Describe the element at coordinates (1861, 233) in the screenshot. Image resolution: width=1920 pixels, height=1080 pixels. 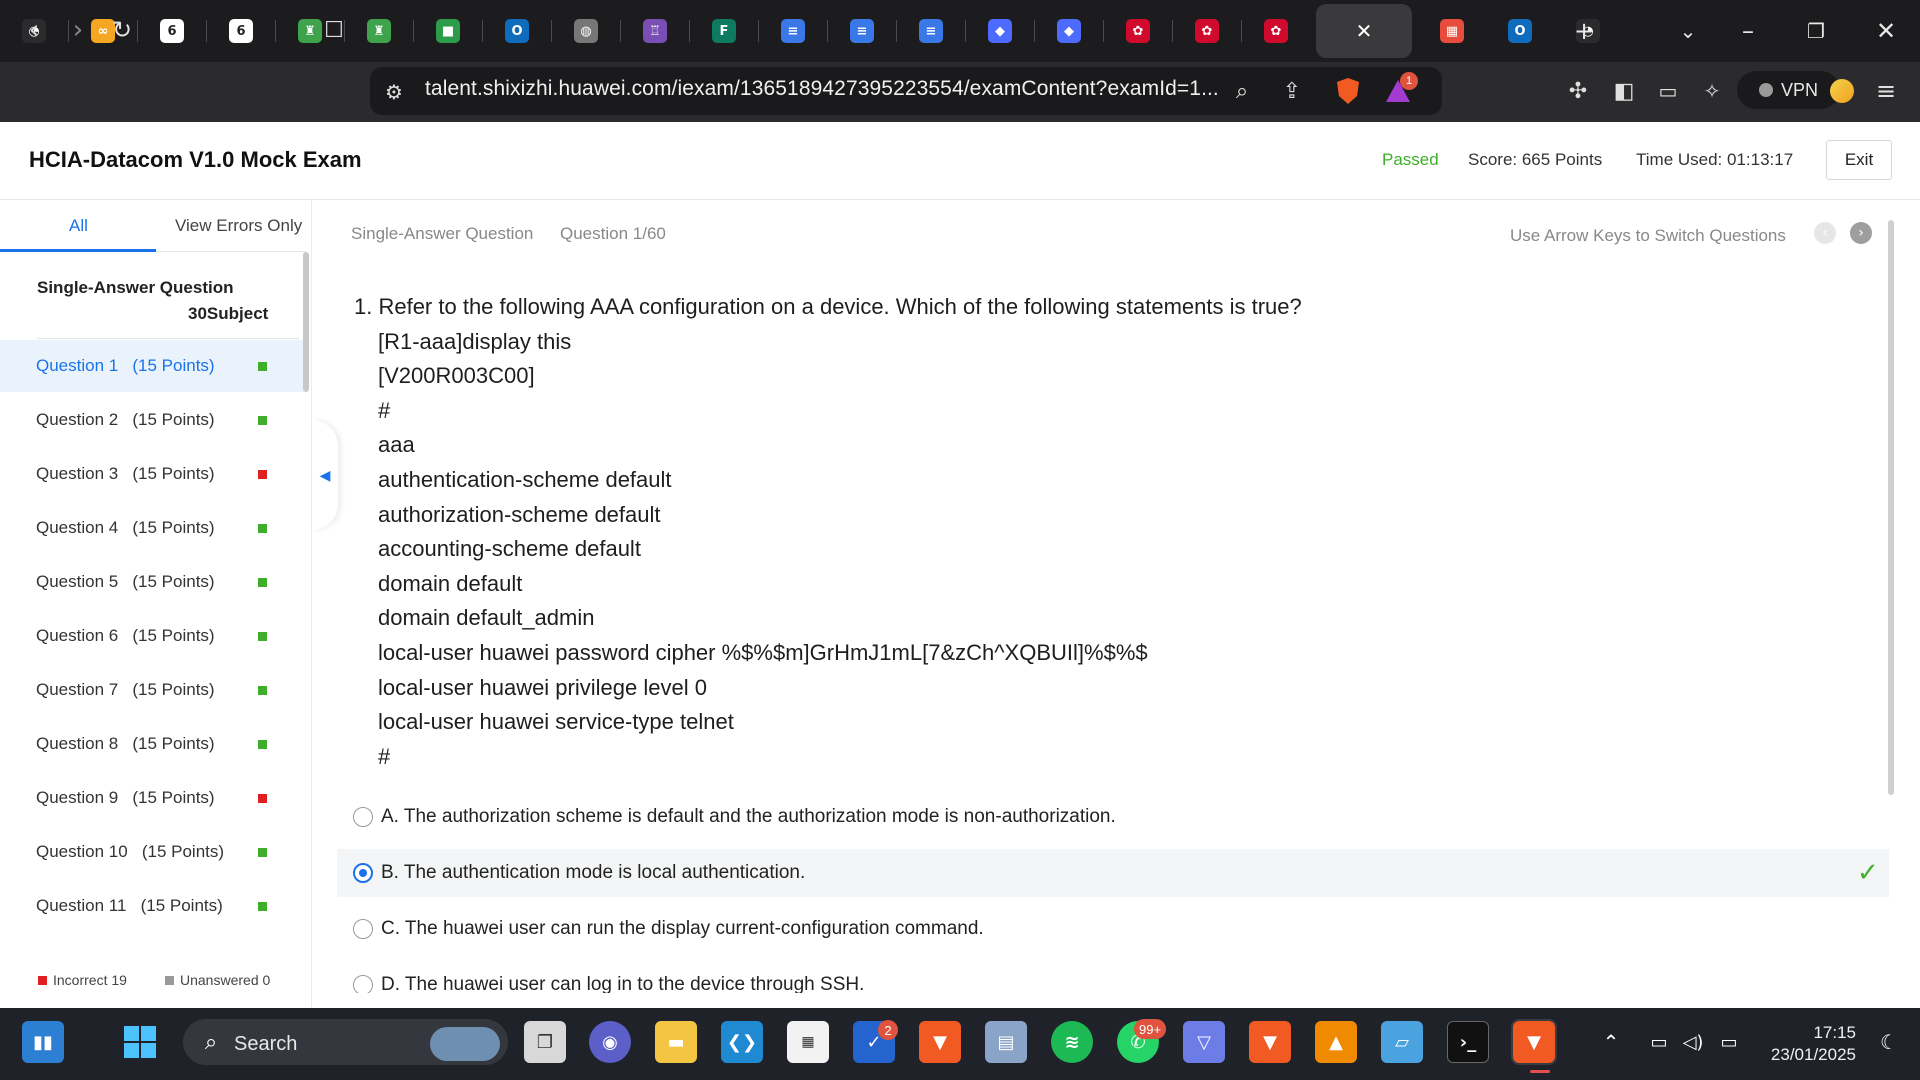
I see `next-question-button: ›` at that location.